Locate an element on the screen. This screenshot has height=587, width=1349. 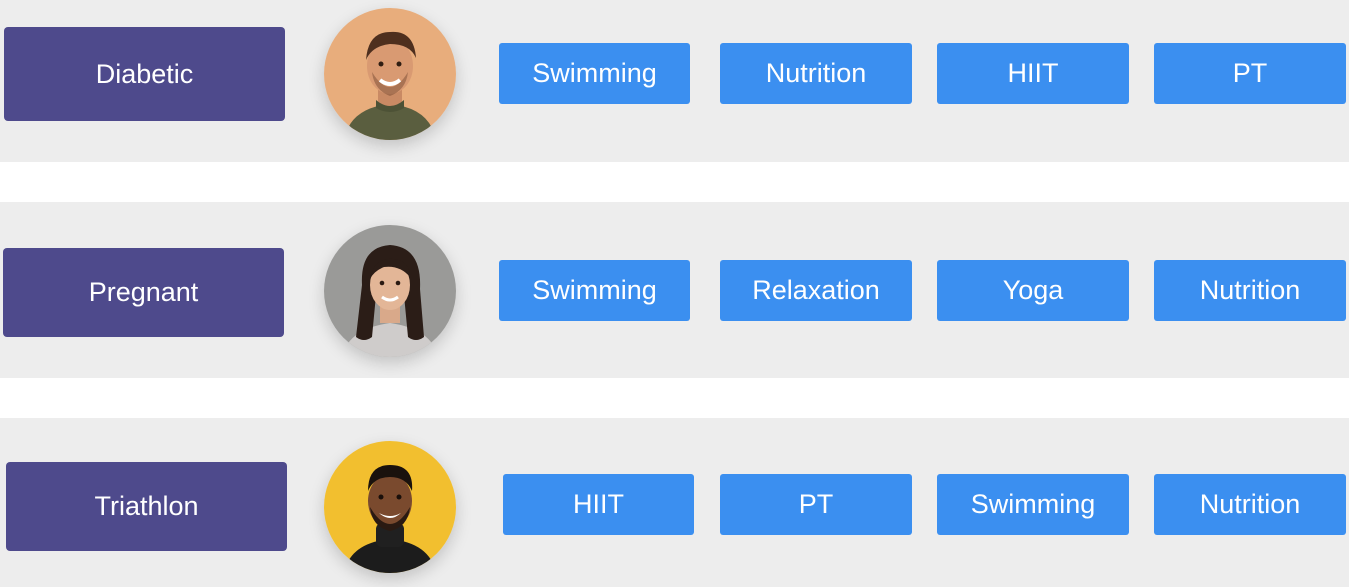
tag-list: Swimming Nutrition HIIT PT is located at coordinates (674, 73).